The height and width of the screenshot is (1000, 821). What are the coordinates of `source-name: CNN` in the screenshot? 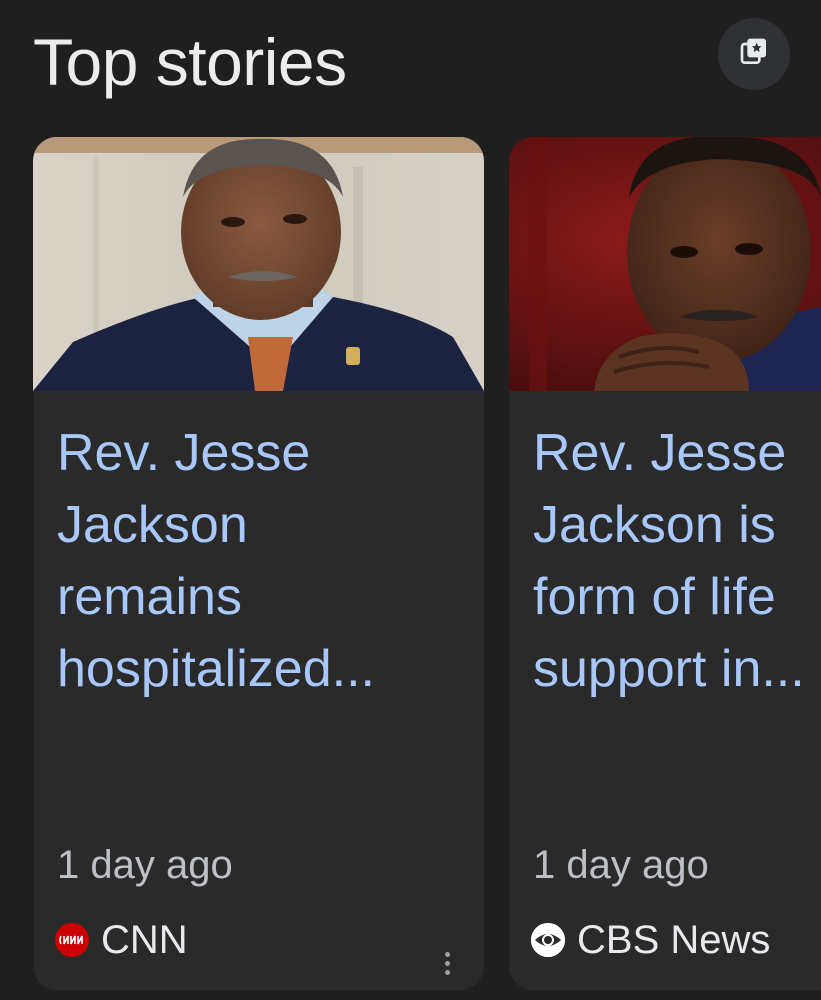 It's located at (144, 940).